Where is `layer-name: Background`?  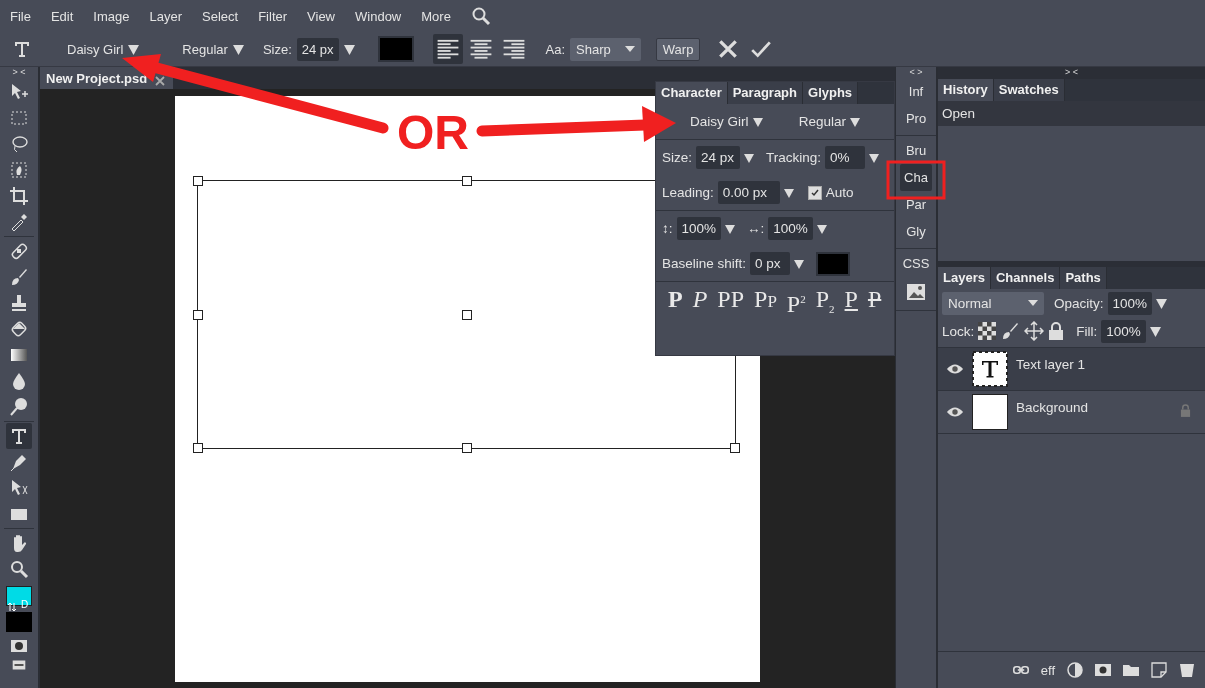
layer-name: Background is located at coordinates (1053, 407).